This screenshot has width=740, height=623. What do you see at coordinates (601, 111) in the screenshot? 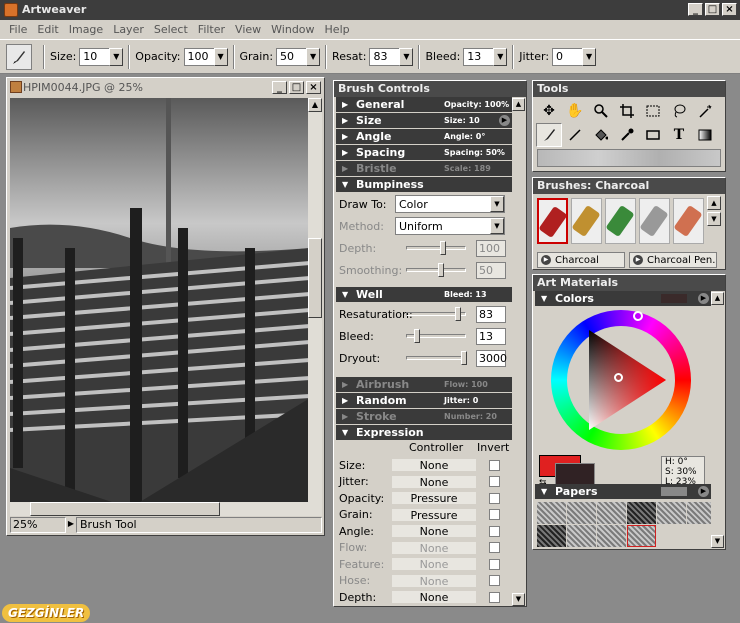
I see `zoom-icon` at bounding box center [601, 111].